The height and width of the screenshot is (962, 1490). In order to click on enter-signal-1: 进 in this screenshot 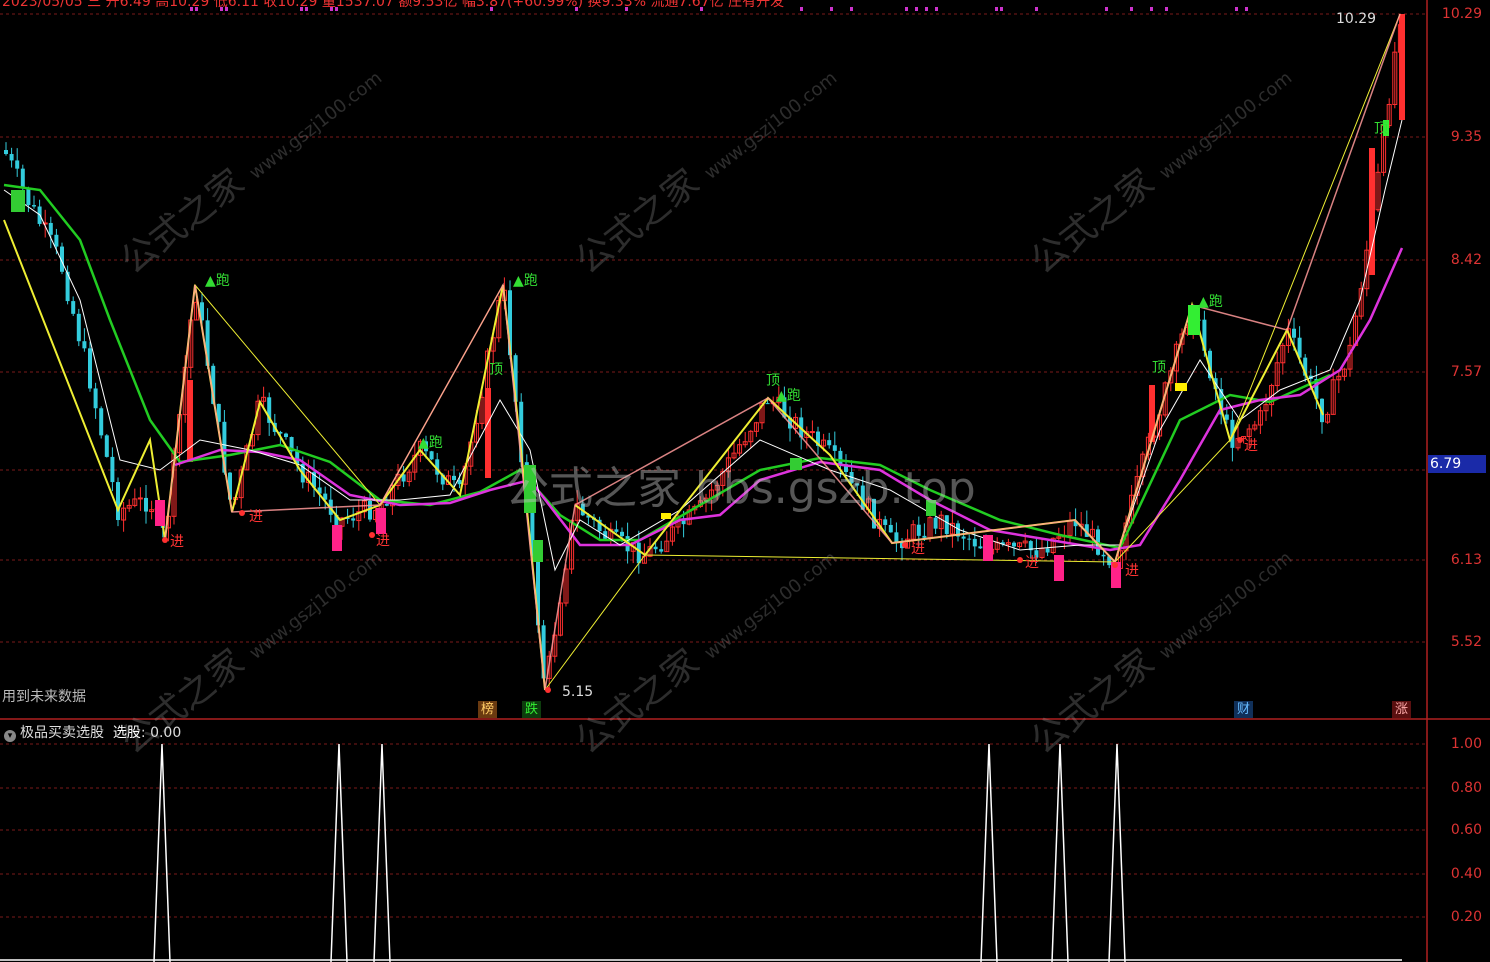, I will do `click(177, 542)`.